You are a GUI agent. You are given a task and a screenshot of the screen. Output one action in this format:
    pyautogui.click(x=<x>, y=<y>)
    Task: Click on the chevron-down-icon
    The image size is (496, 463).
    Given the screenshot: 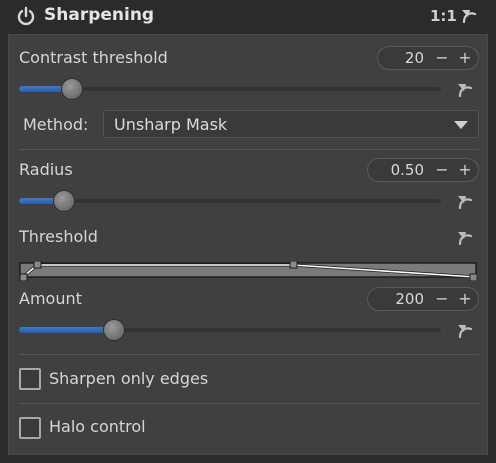 What is the action you would take?
    pyautogui.click(x=461, y=125)
    